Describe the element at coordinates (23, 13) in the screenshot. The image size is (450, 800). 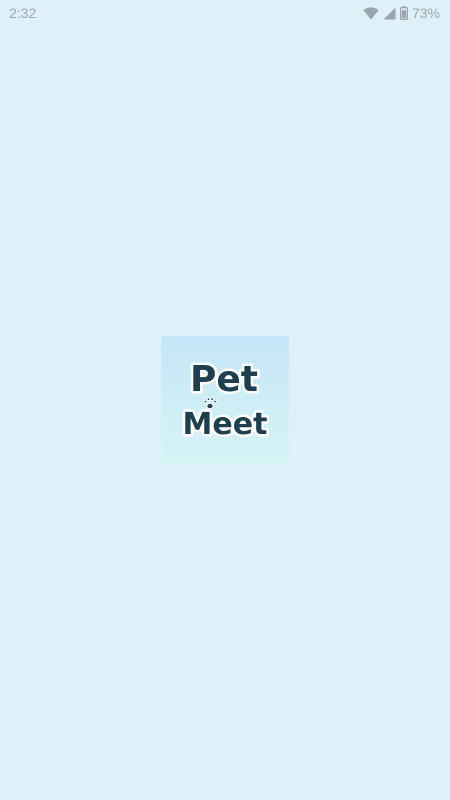
I see `status-time: 2:32` at that location.